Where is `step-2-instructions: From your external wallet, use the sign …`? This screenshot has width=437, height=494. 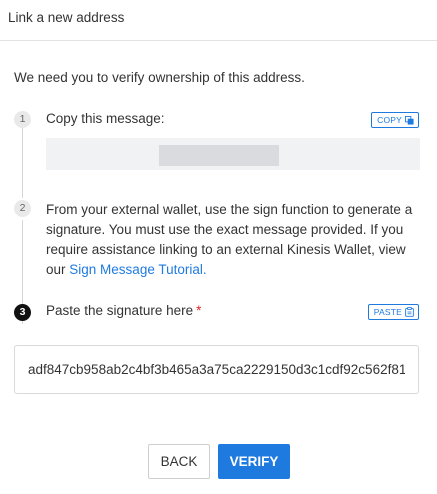
step-2-instructions: From your external wallet, use the sign … is located at coordinates (234, 240).